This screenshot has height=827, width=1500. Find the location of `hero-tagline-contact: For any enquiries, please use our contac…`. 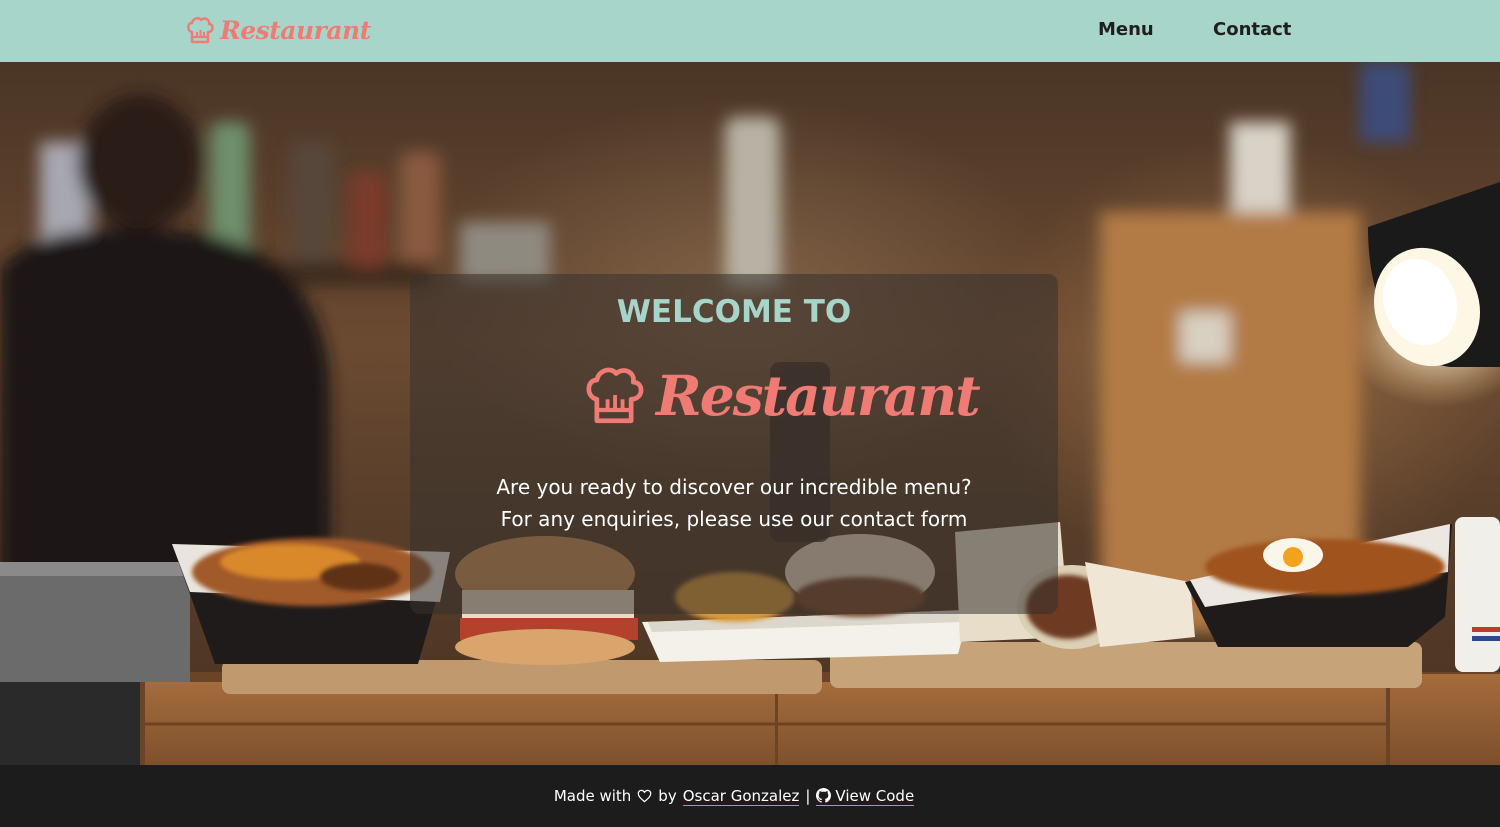

hero-tagline-contact: For any enquiries, please use our contac… is located at coordinates (734, 519).